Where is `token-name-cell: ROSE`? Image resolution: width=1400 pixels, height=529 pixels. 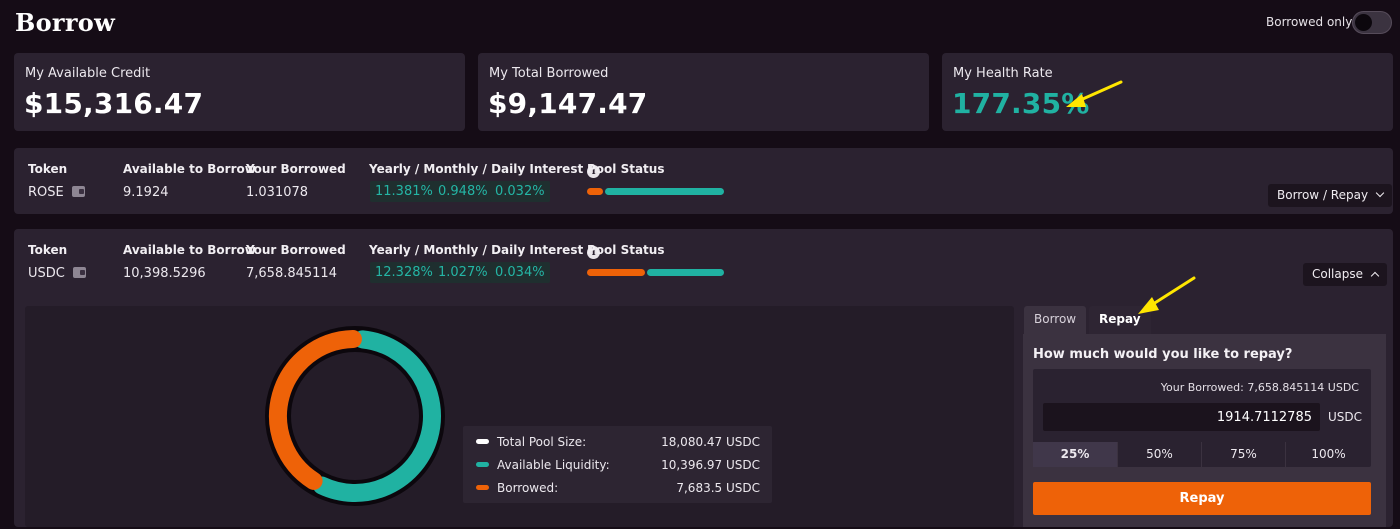
token-name-cell: ROSE is located at coordinates (56, 192).